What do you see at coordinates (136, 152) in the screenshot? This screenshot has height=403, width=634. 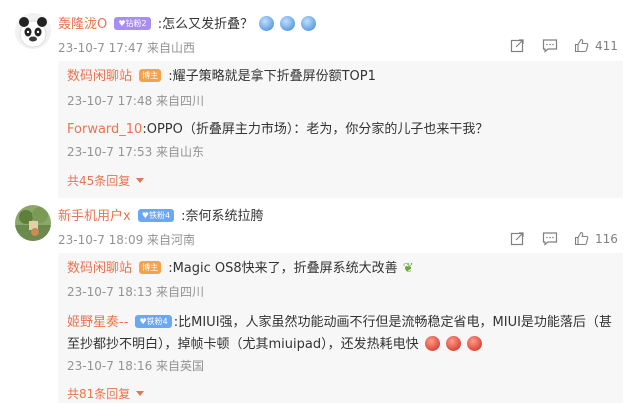 I see `reply-meta: 23-10-7 17:53 来自山东` at bounding box center [136, 152].